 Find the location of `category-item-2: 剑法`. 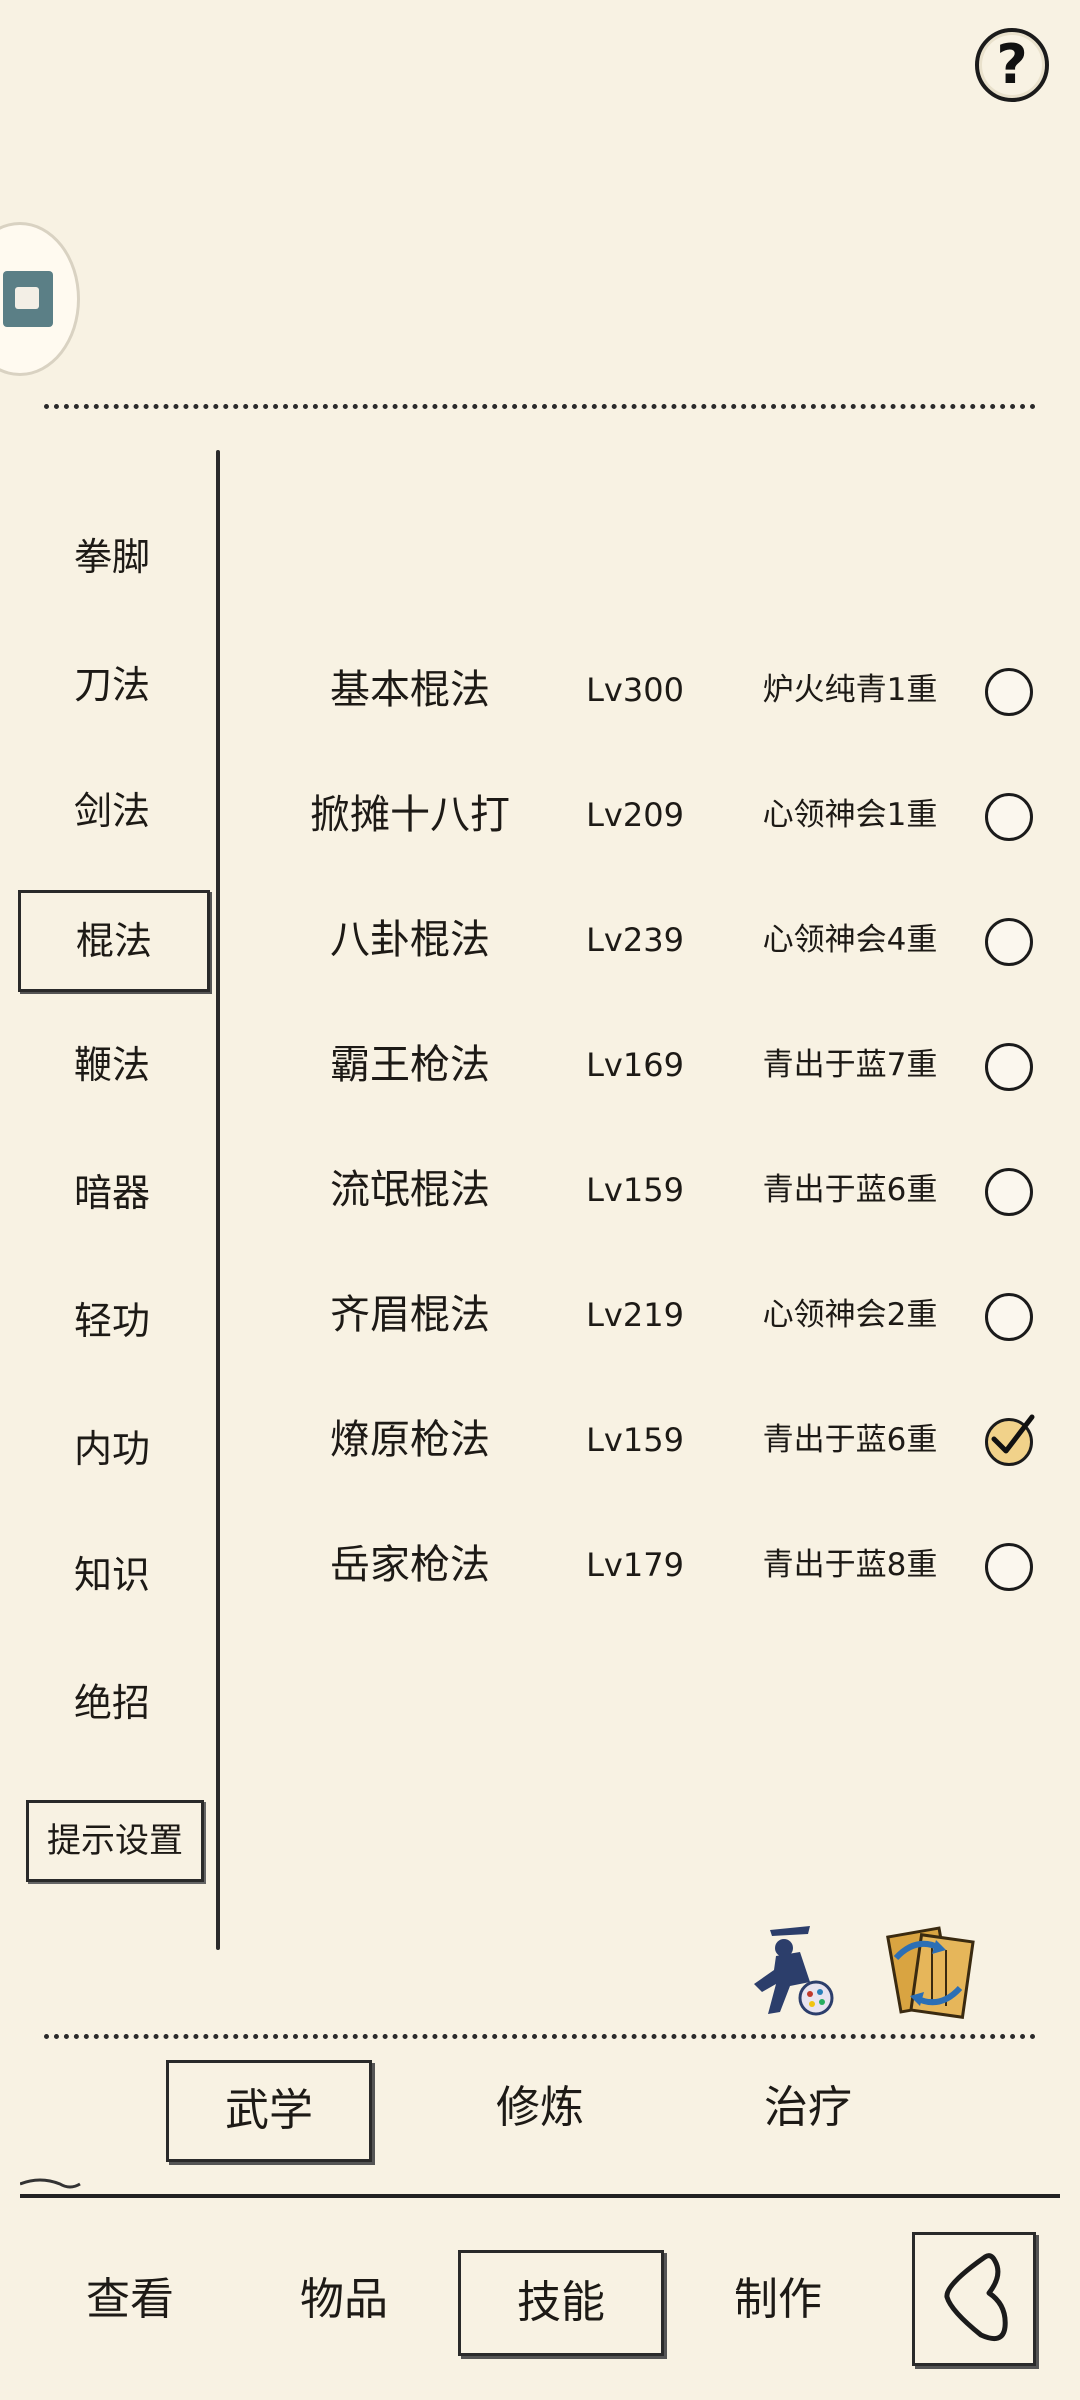

category-item-2: 剑法 is located at coordinates (112, 811).